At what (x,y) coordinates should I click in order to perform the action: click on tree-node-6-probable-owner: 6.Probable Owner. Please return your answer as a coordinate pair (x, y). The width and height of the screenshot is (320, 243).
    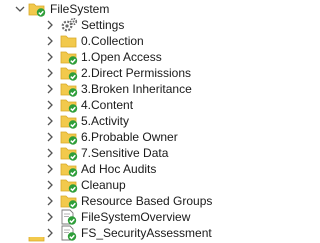
    Looking at the image, I should click on (144, 137).